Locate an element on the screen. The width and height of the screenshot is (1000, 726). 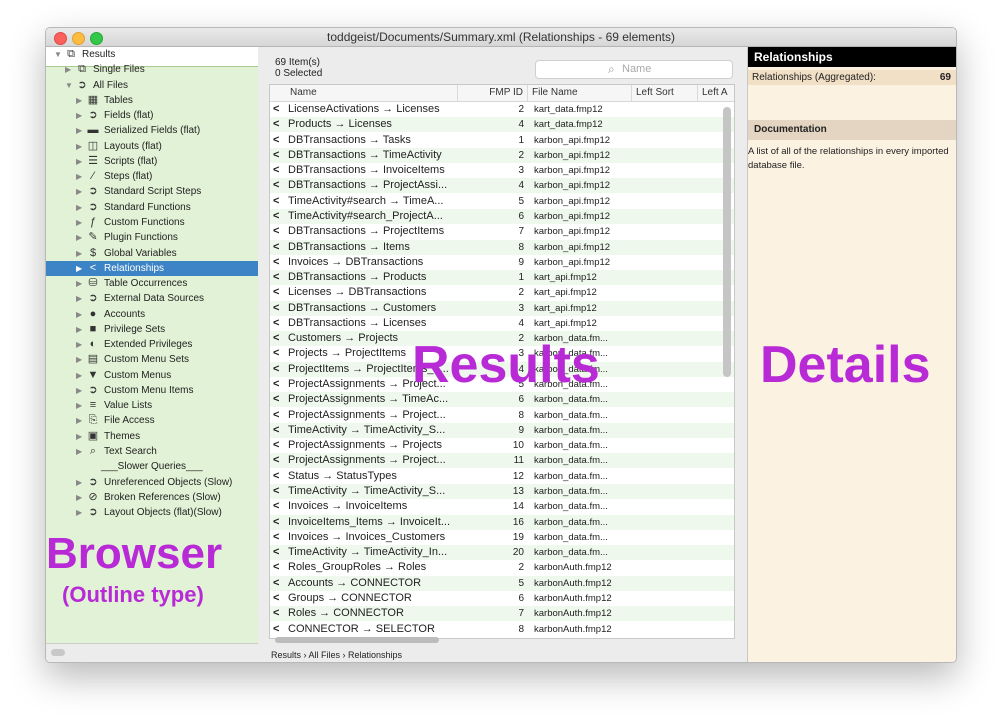
sidebar-item: ▶ ⧉ Single Files is located at coordinates (152, 69).